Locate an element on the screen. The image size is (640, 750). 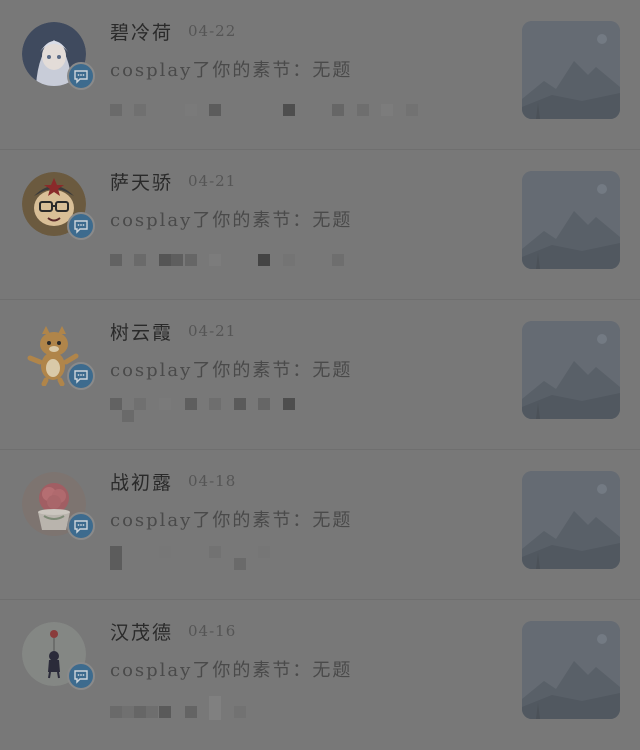
user-name: 战初露 is located at coordinates (141, 481).